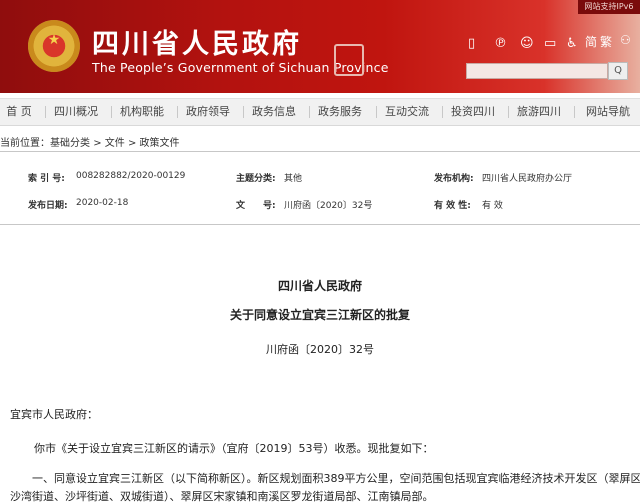 The image size is (640, 504). I want to click on seal-logo, so click(349, 60).